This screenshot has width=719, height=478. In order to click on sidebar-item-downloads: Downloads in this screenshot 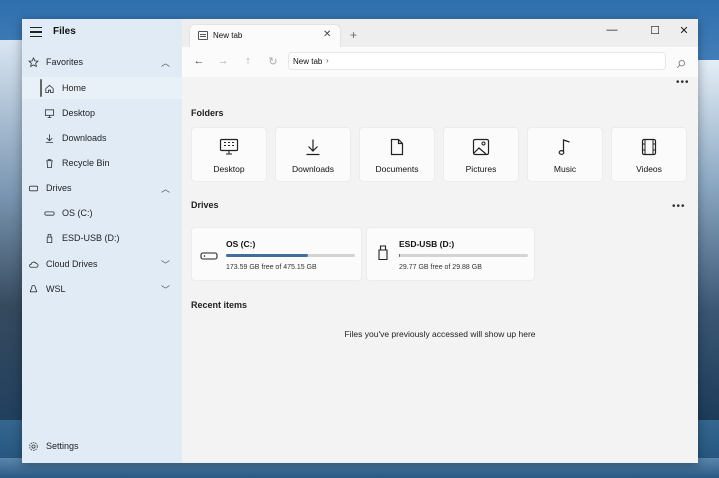, I will do `click(102, 138)`.